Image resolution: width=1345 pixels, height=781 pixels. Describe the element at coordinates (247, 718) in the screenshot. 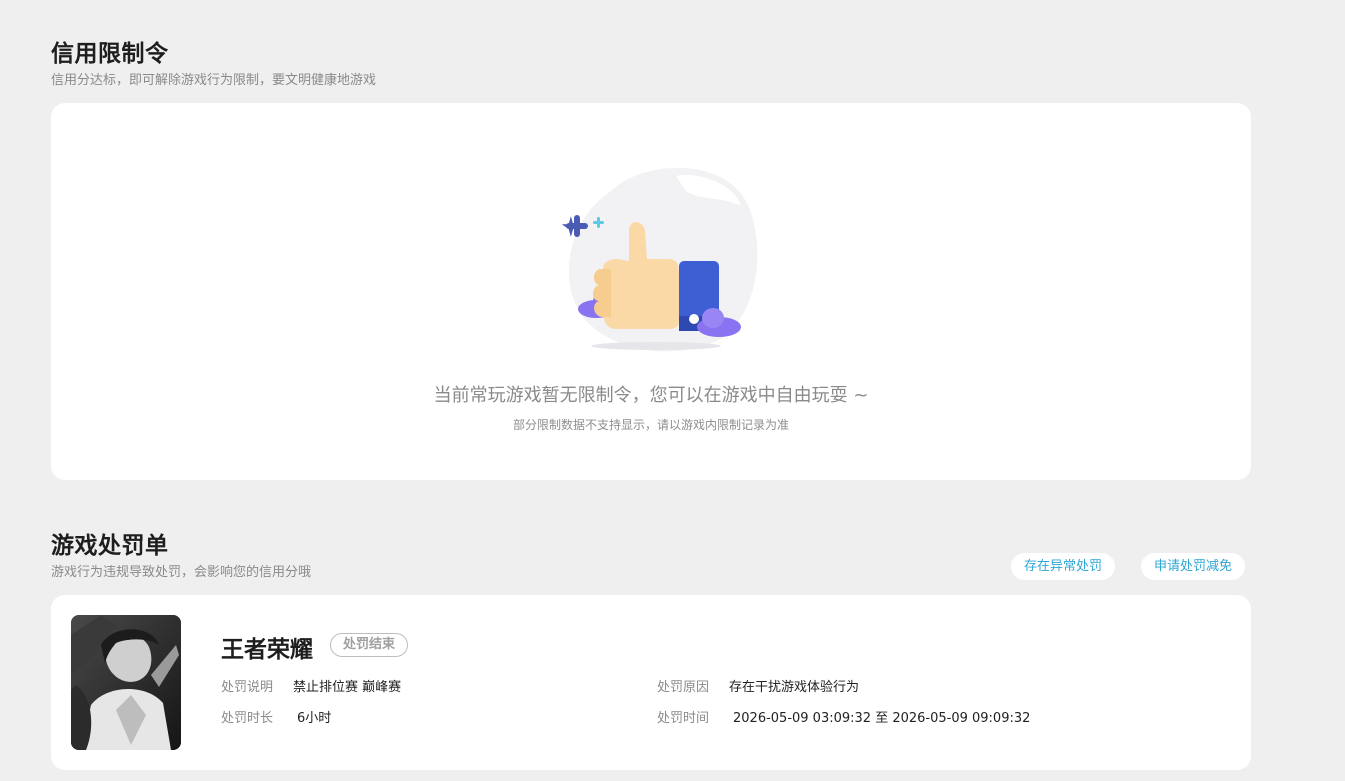

I see `penalty-duration-label: 处罚时长` at that location.